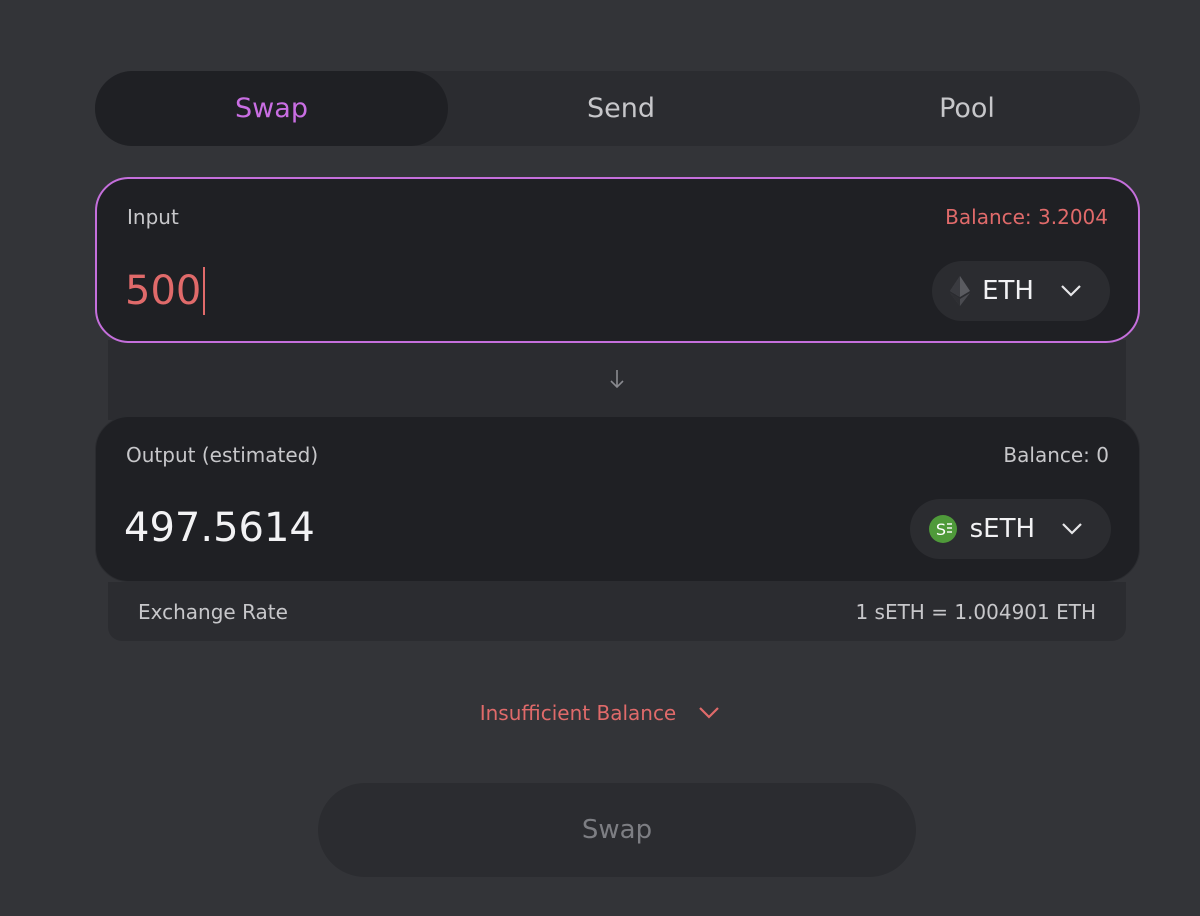 This screenshot has width=1200, height=916. I want to click on nav-tabs: Swap Send Pool, so click(617, 108).